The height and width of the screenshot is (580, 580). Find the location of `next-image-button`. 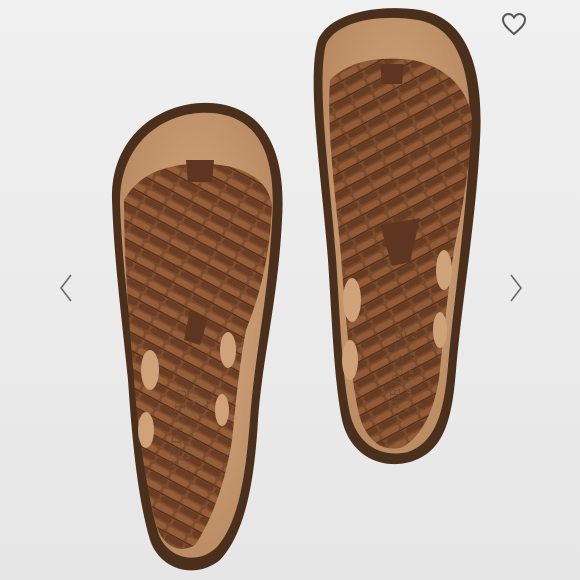

next-image-button is located at coordinates (516, 288).